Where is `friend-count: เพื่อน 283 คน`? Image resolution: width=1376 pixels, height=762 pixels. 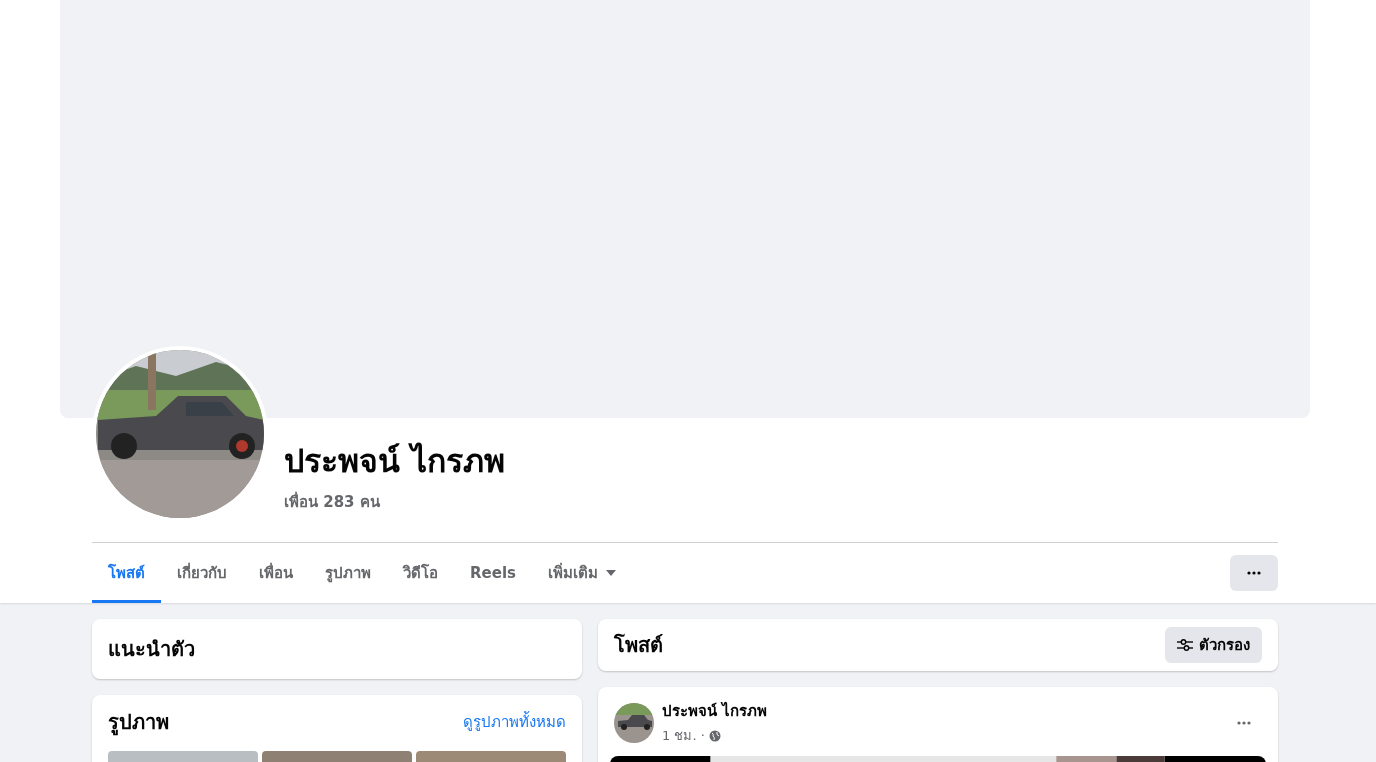 friend-count: เพื่อน 283 คน is located at coordinates (395, 502).